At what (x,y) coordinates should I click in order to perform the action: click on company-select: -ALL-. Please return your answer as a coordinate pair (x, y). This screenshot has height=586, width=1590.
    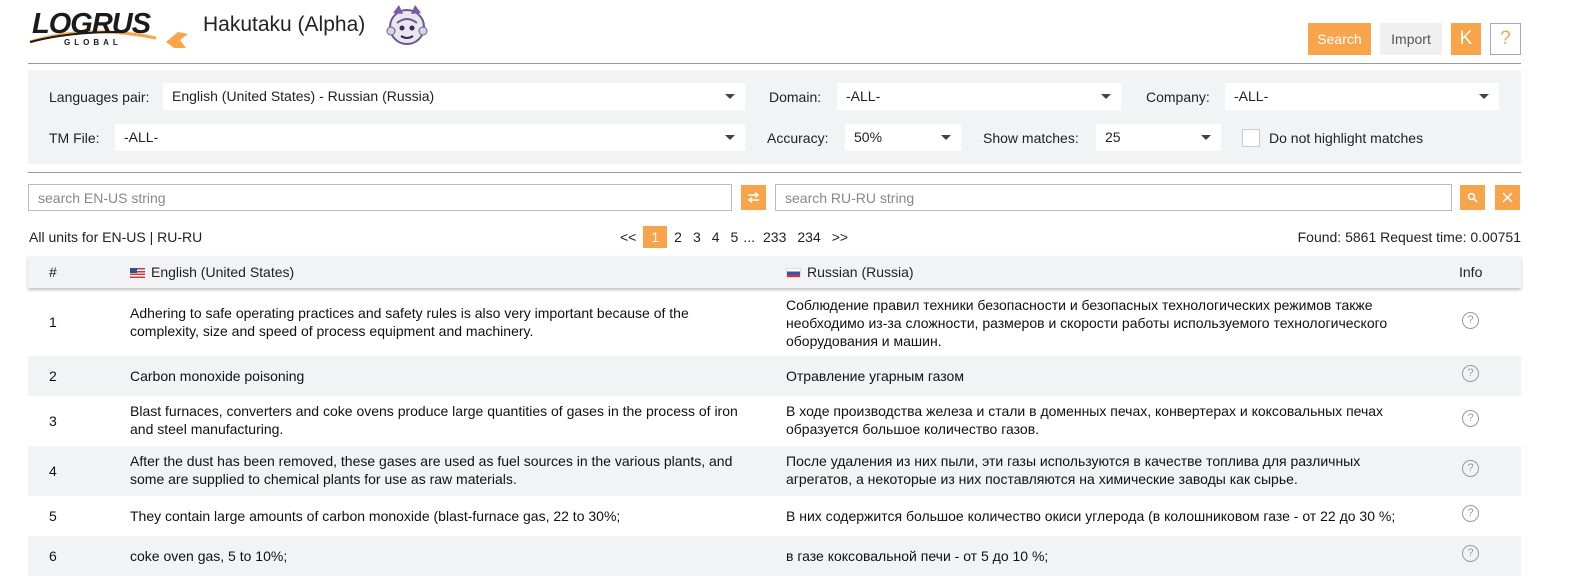
    Looking at the image, I should click on (1362, 96).